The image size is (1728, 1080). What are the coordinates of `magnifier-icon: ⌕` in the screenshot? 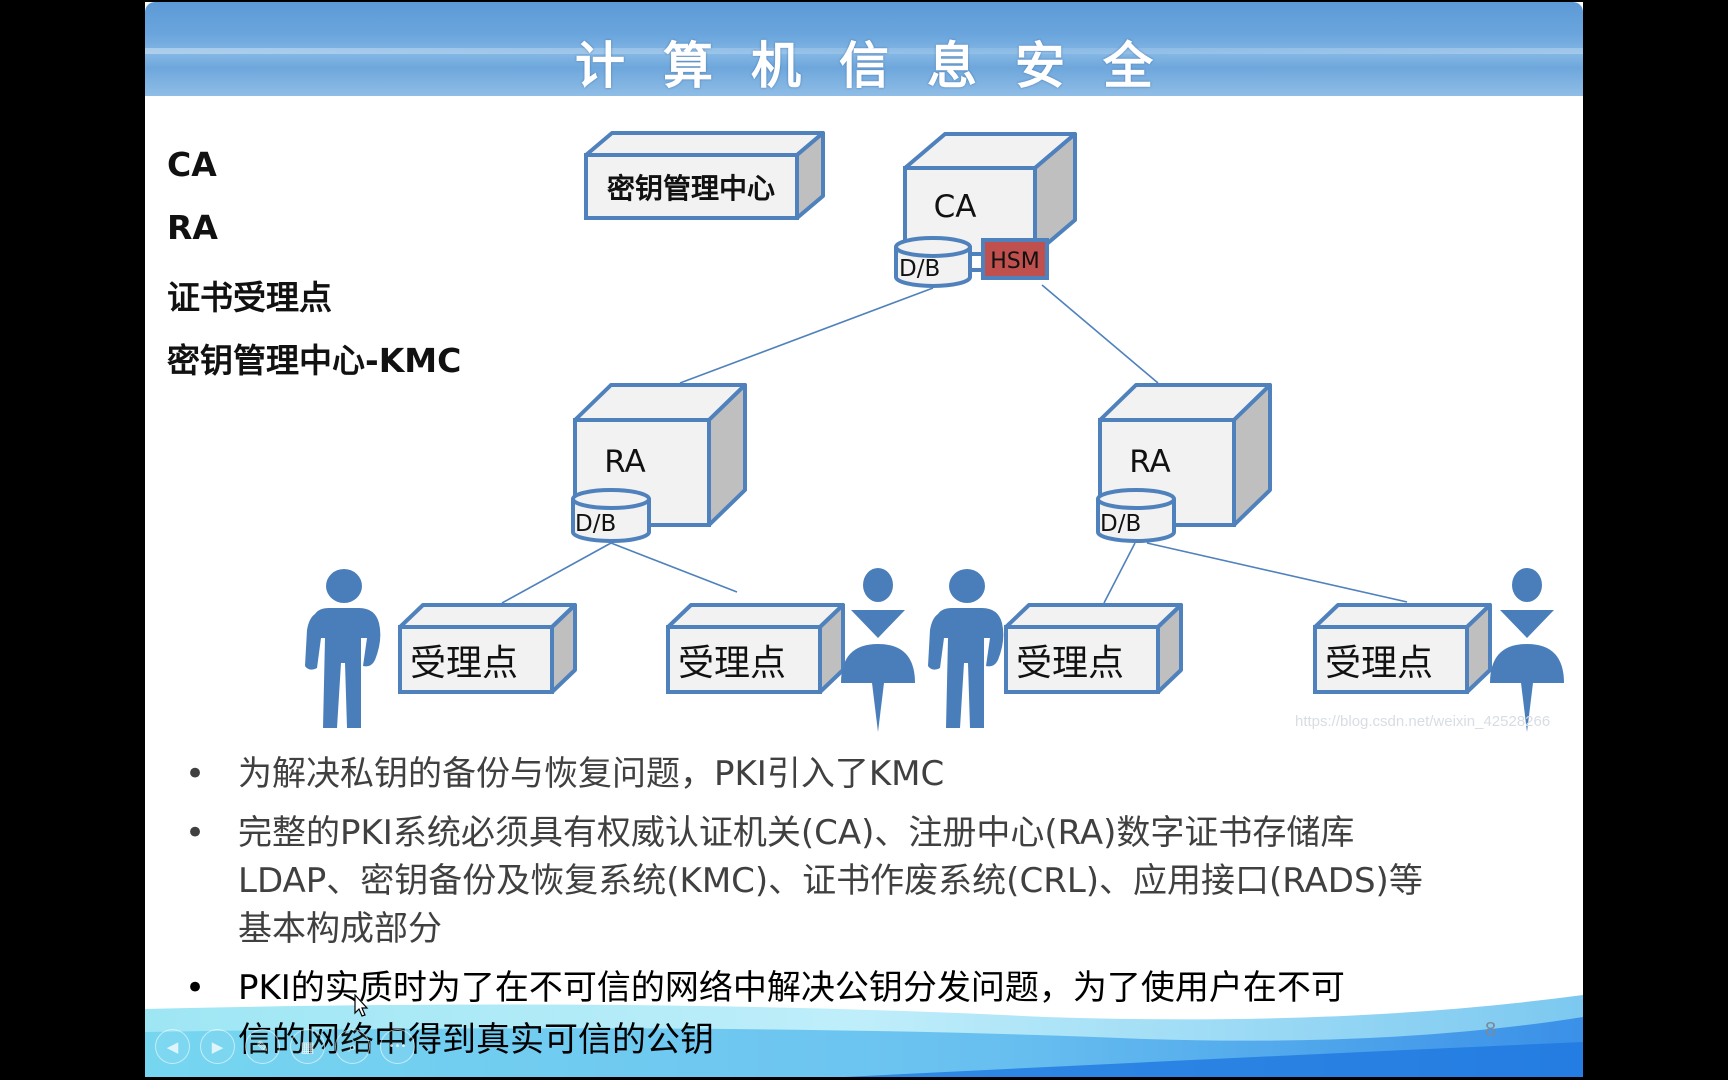 It's located at (352, 1046).